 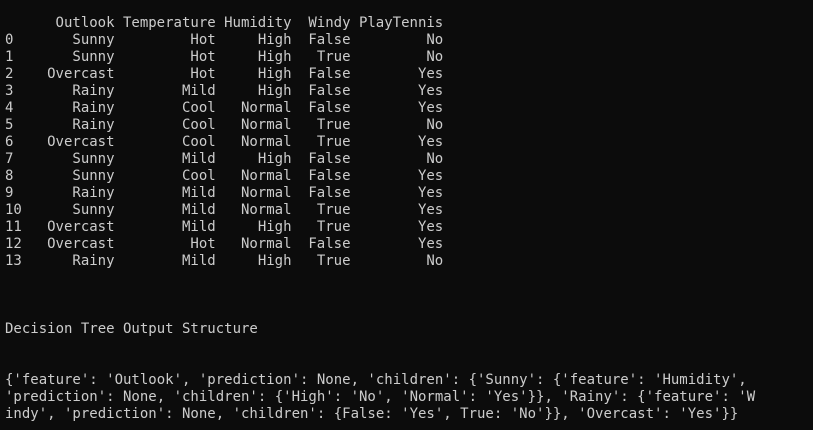 What do you see at coordinates (409, 210) in the screenshot?
I see `table-row: 10 Sunny Mild Normal True Yes` at bounding box center [409, 210].